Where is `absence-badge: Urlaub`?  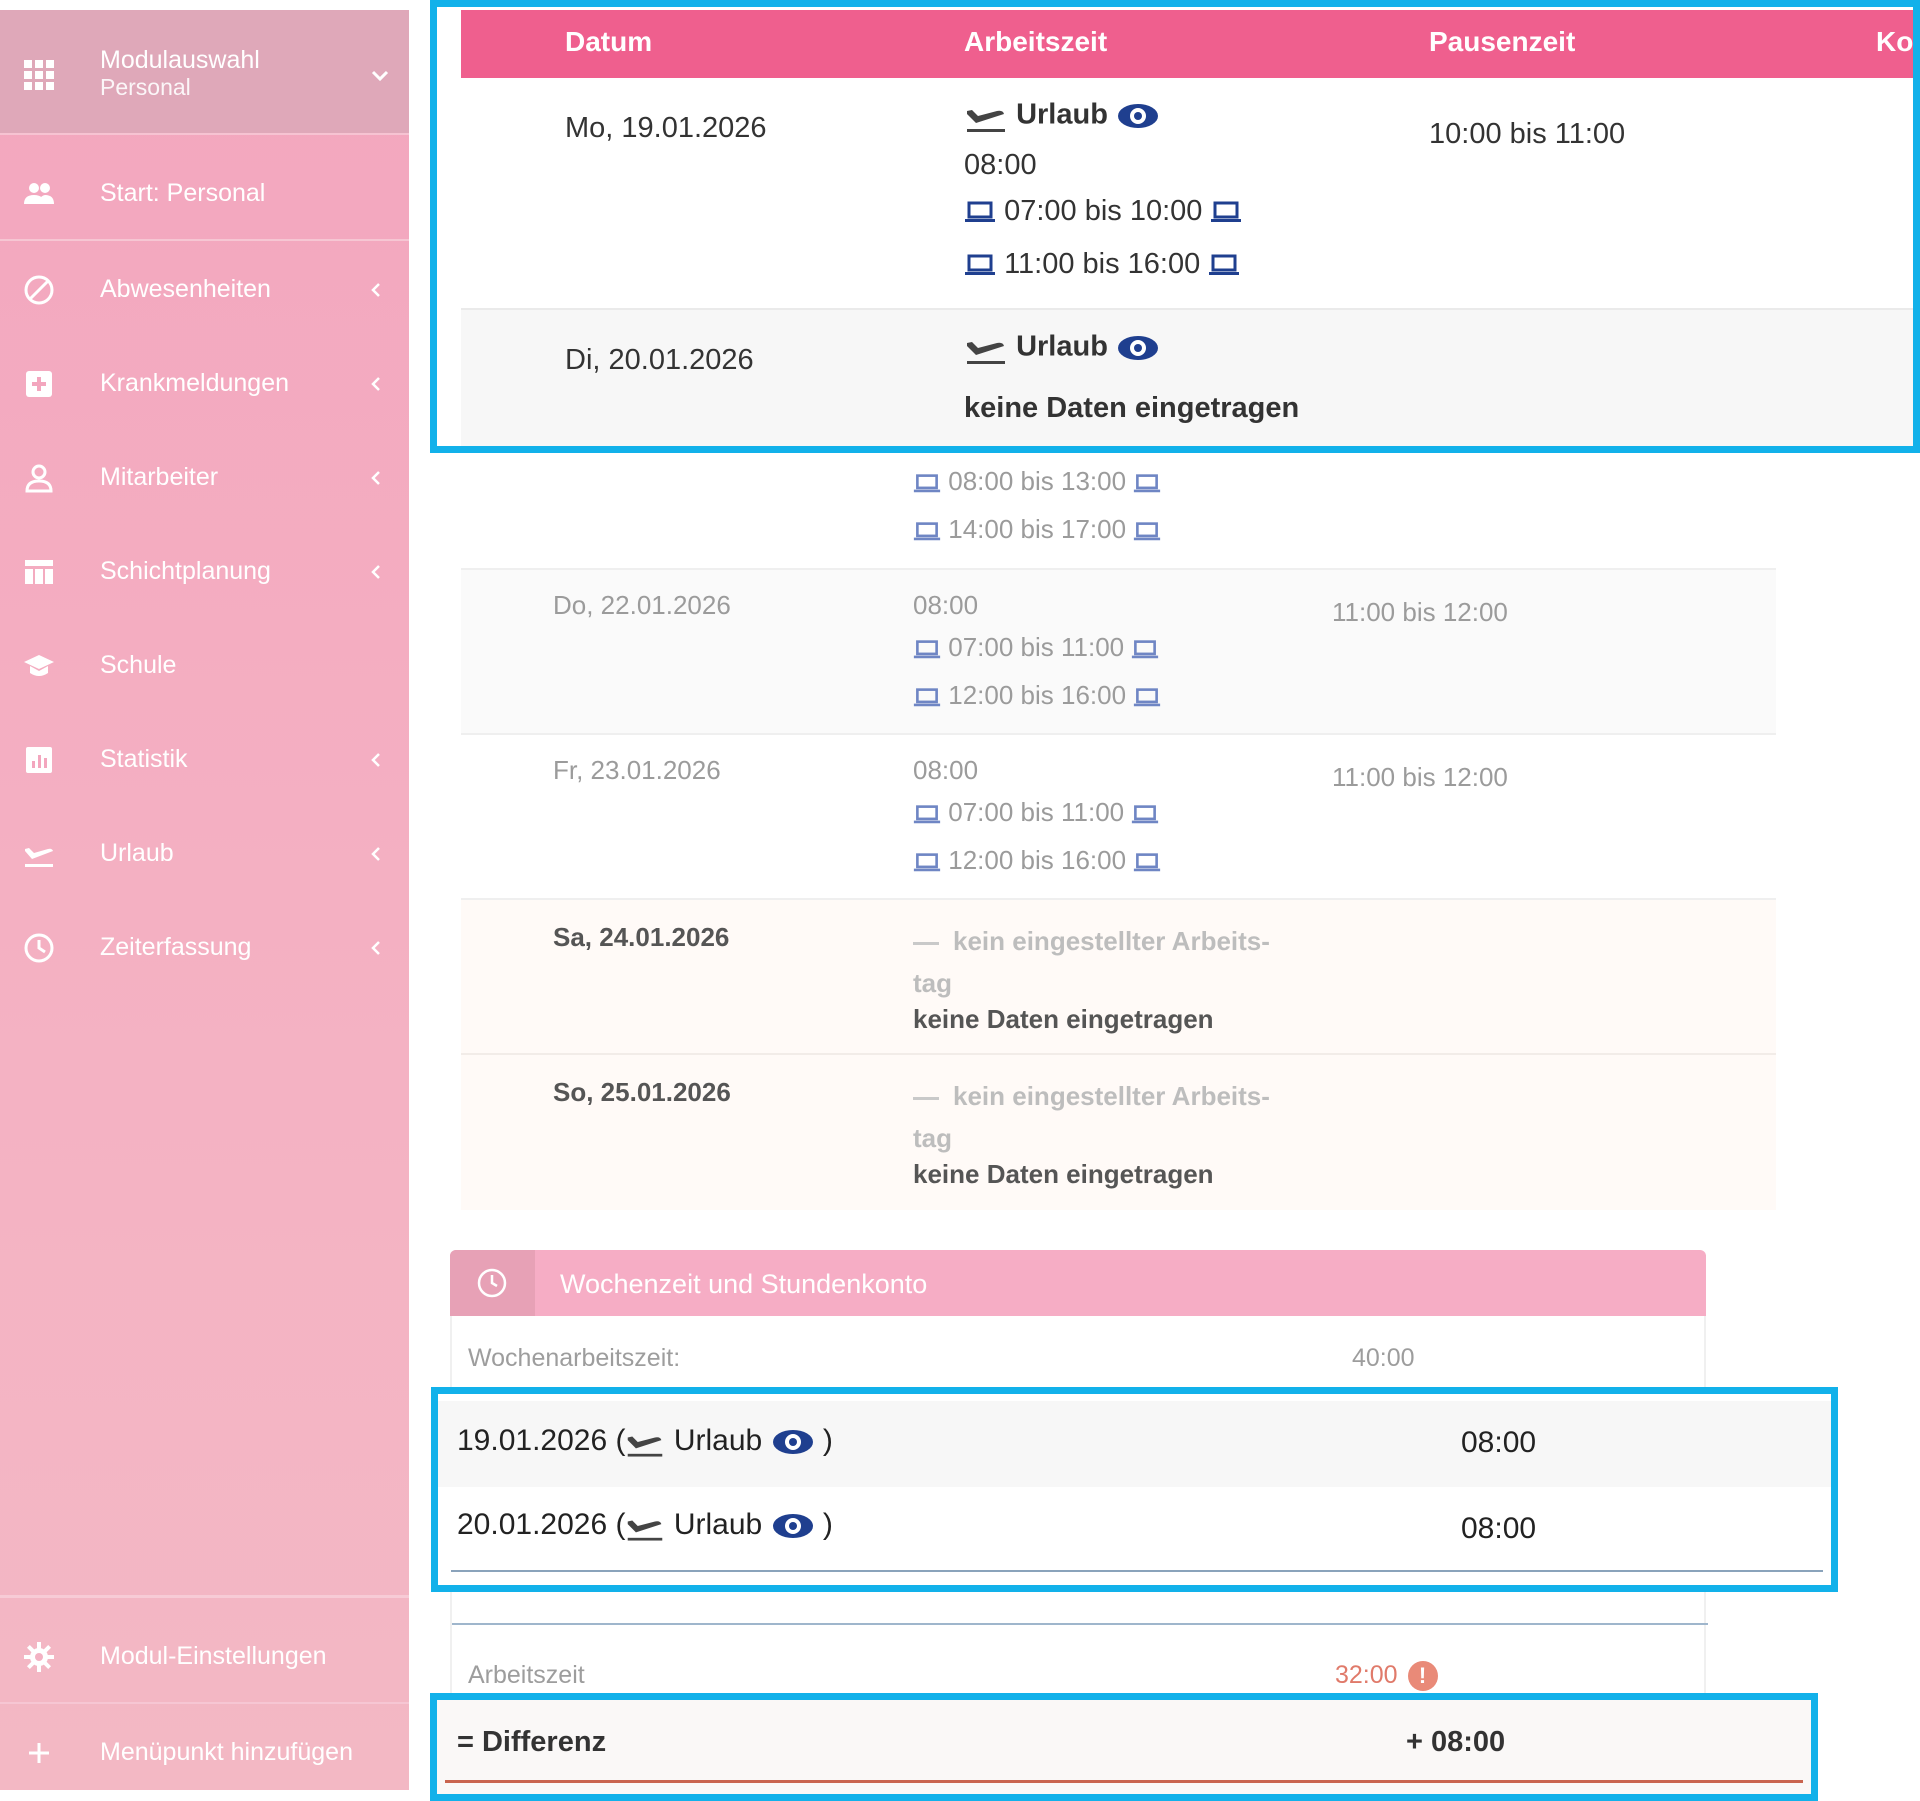
absence-badge: Urlaub is located at coordinates (1062, 348).